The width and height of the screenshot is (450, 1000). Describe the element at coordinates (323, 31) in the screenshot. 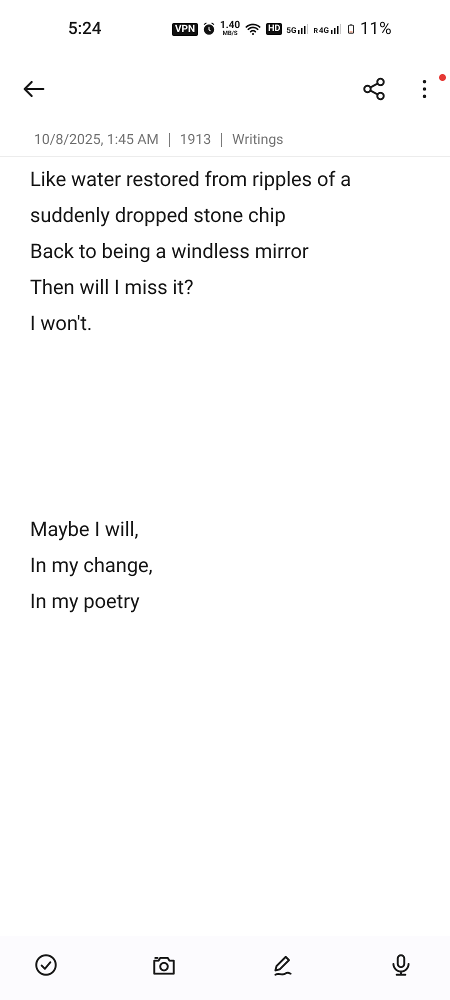

I see `network-type: 4G` at that location.